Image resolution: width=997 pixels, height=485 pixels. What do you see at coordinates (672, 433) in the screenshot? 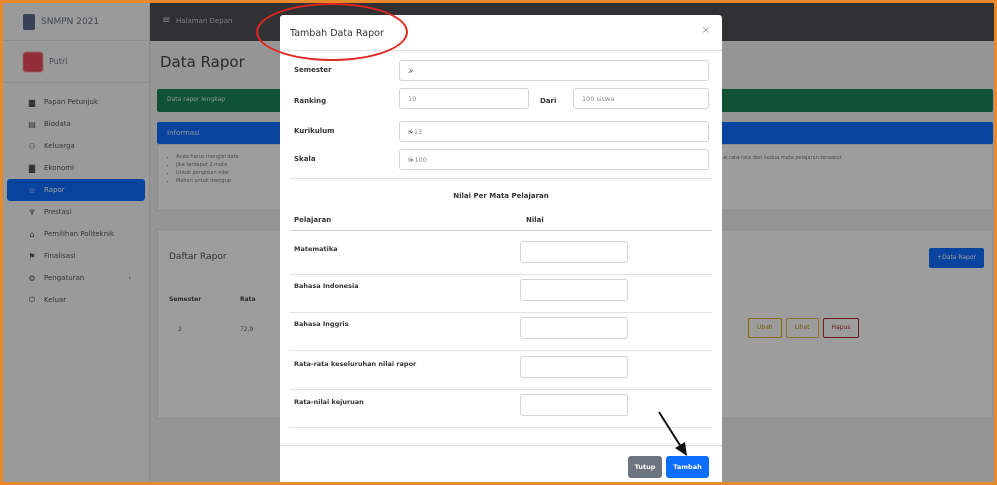
I see `annotation-arrow-icon` at bounding box center [672, 433].